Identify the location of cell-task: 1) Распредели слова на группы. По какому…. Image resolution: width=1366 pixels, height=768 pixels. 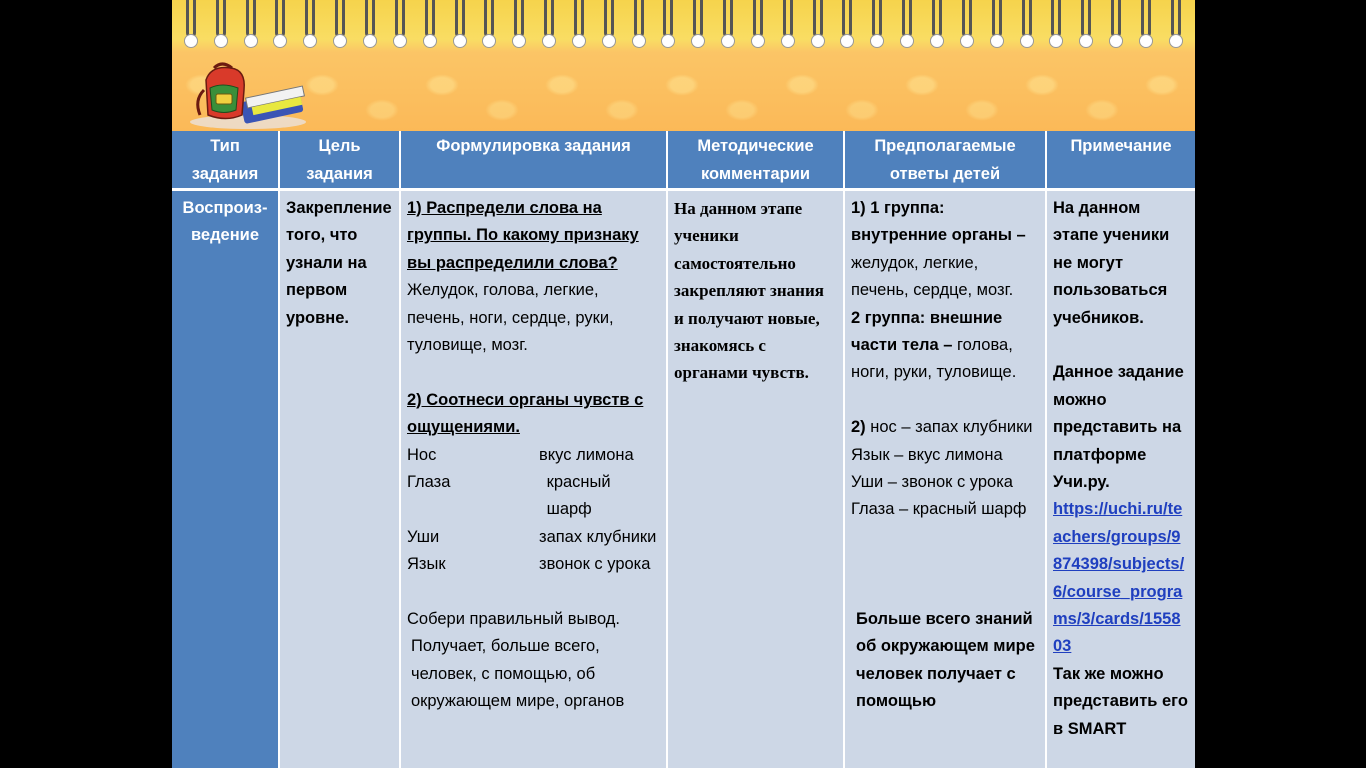
(534, 478).